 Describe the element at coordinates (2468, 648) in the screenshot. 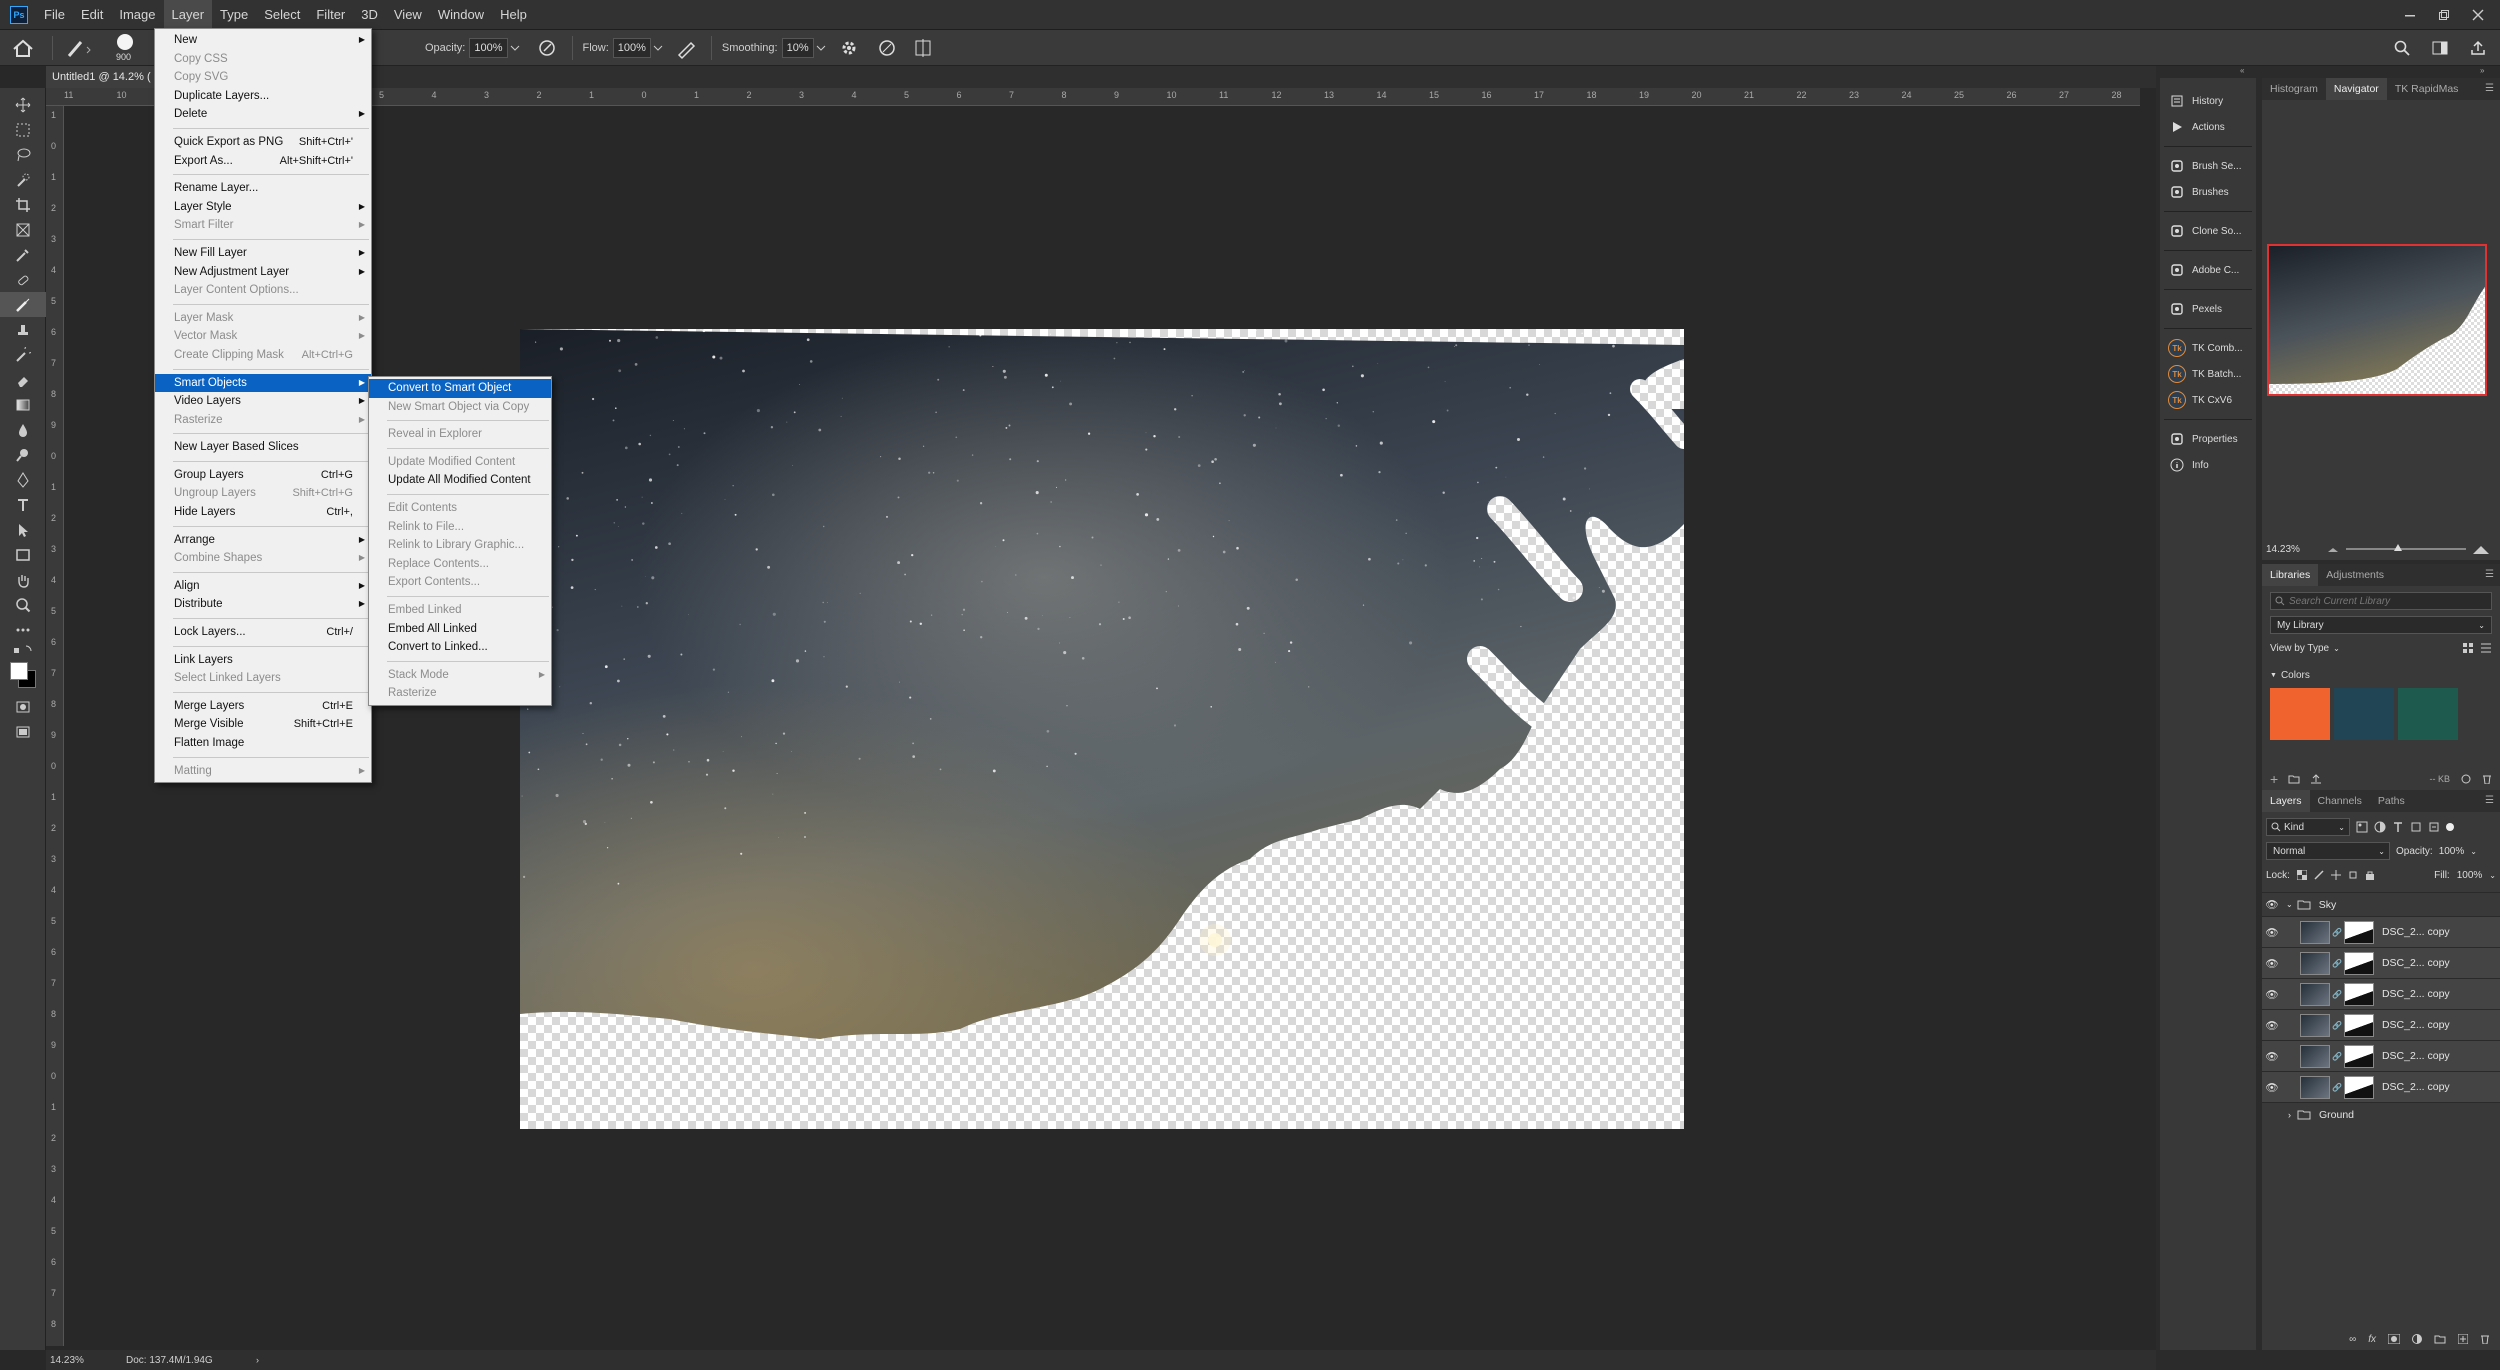

I see `grid-view-icon` at that location.